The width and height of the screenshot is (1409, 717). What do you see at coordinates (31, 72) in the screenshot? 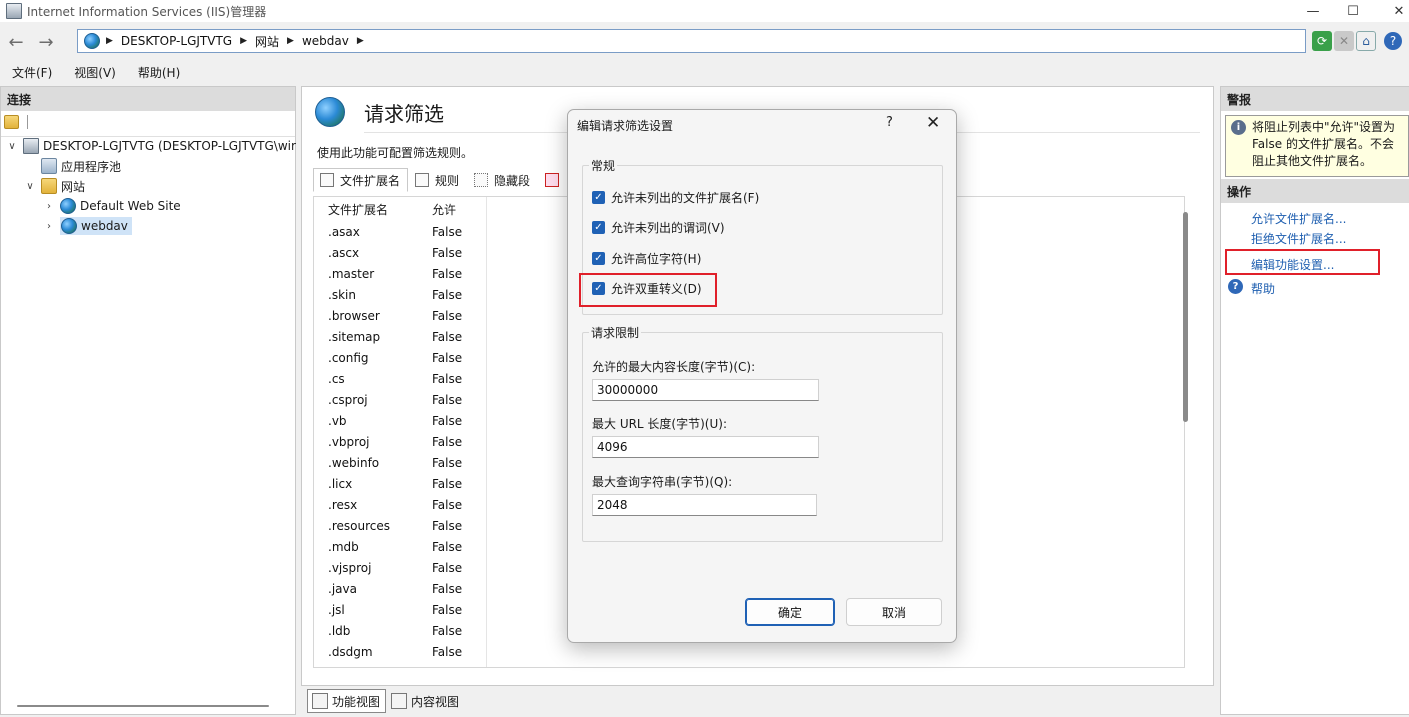
I see `menu-file: 文件(F)` at bounding box center [31, 72].